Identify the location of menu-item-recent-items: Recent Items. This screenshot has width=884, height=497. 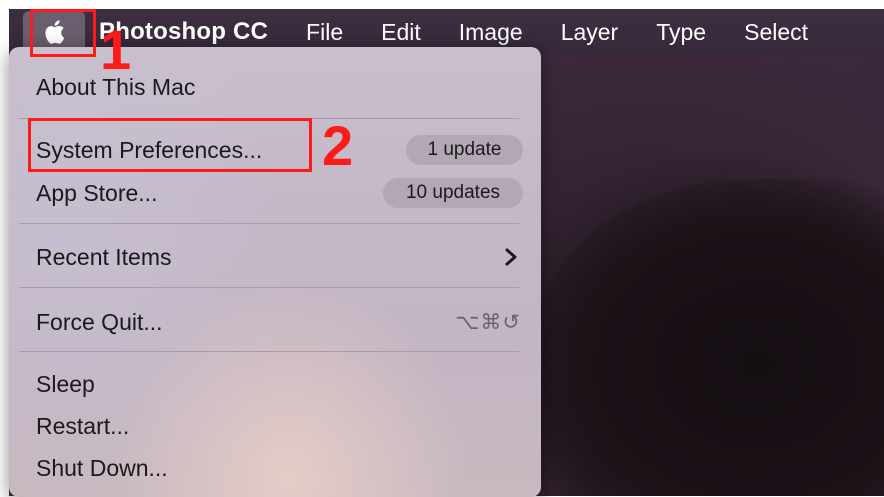
(275, 257).